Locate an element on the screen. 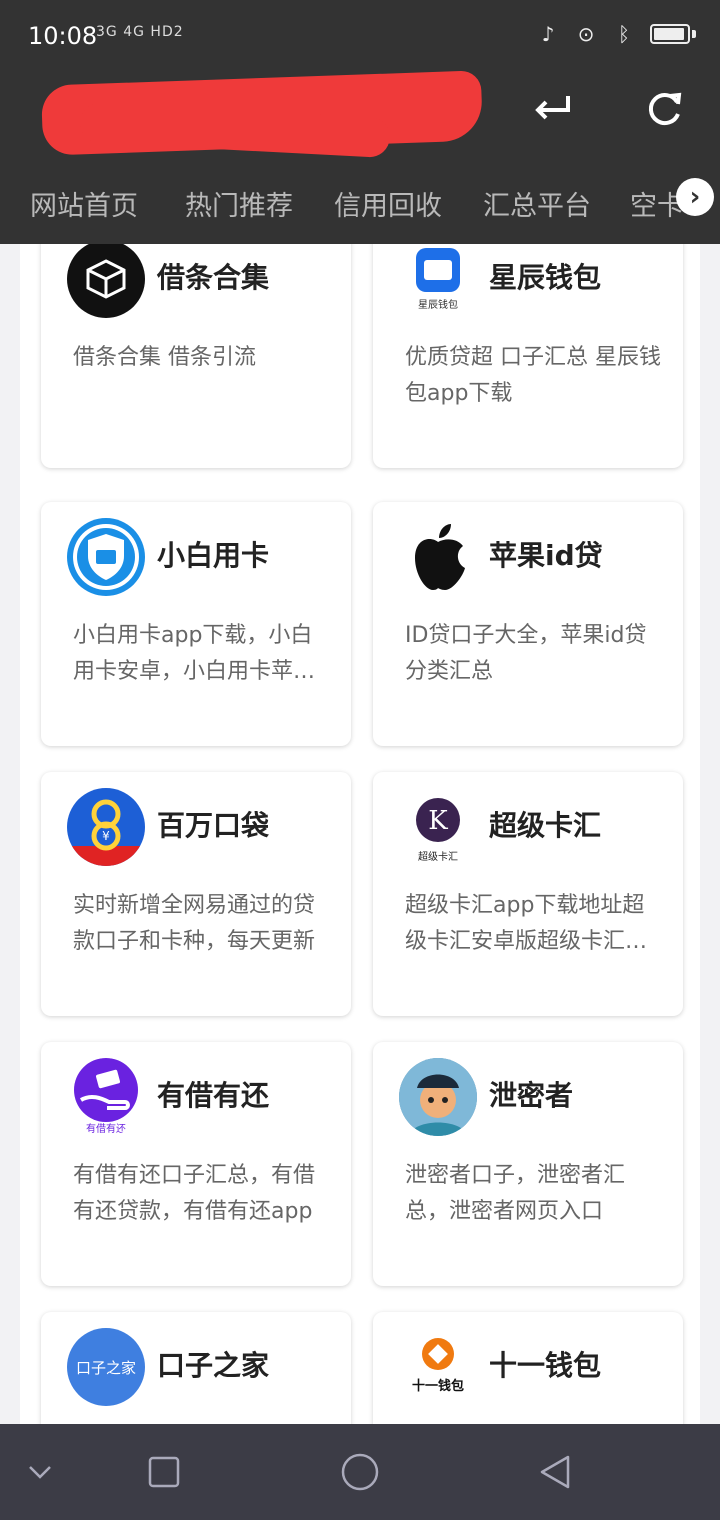 This screenshot has height=1520, width=720. home-button is located at coordinates (360, 1472).